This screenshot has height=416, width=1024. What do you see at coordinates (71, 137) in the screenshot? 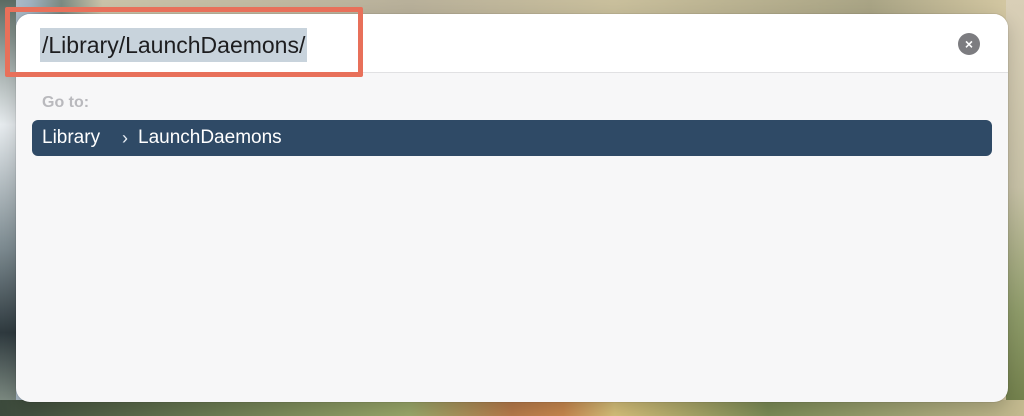
I see `result-path-segment: Library` at bounding box center [71, 137].